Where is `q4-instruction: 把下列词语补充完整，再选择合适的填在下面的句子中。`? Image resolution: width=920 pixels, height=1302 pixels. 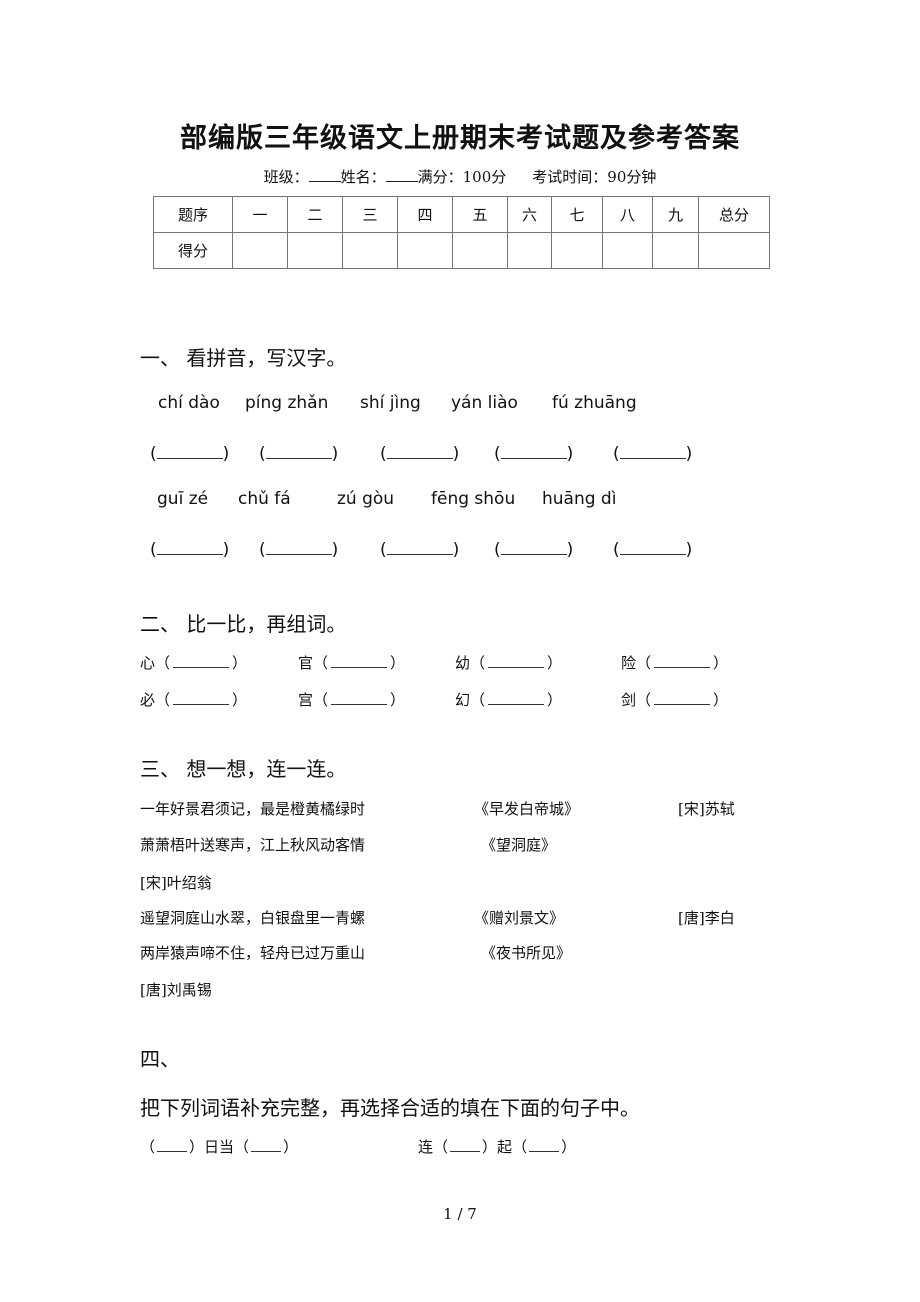 q4-instruction: 把下列词语补充完整，再选择合适的填在下面的句子中。 is located at coordinates (390, 1108).